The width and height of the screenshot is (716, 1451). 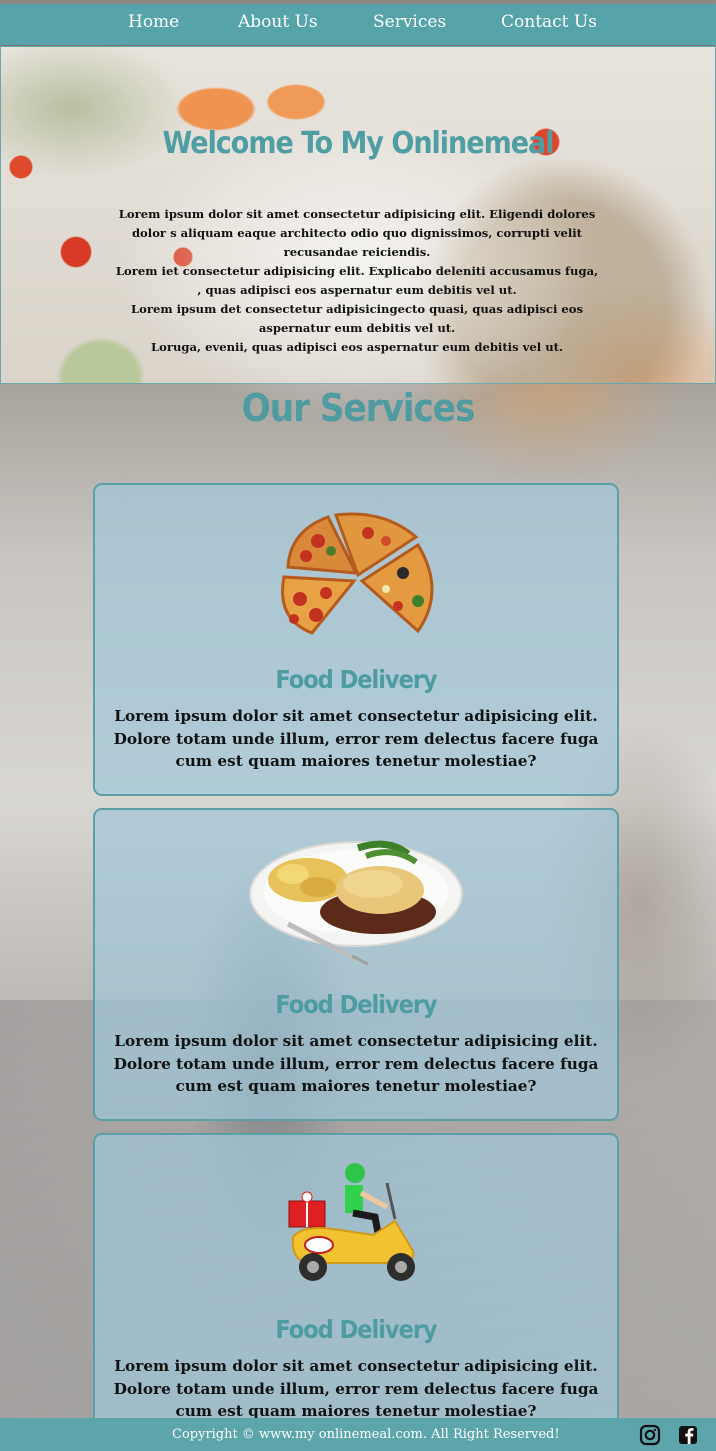 I want to click on instagram-icon, so click(x=650, y=1435).